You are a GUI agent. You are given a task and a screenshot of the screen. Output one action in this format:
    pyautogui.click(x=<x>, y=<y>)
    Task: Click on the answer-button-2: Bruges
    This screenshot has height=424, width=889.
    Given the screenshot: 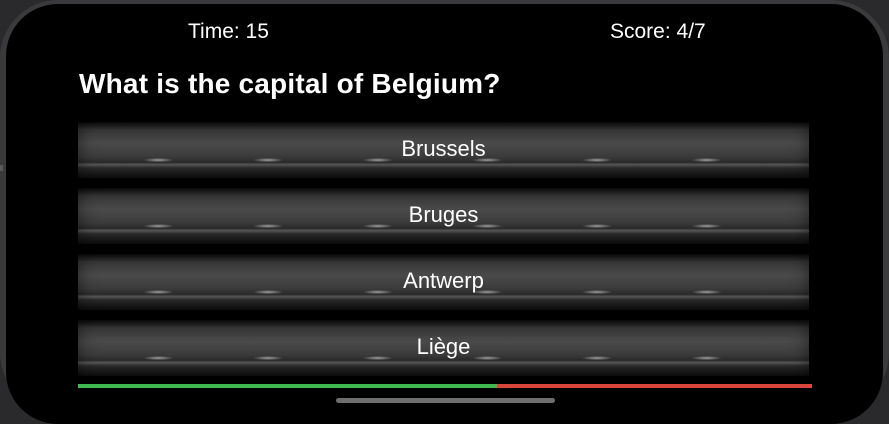 What is the action you would take?
    pyautogui.click(x=443, y=216)
    